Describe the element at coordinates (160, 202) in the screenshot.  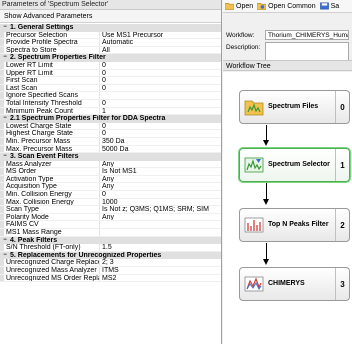
I see `parameter-value: 1000` at that location.